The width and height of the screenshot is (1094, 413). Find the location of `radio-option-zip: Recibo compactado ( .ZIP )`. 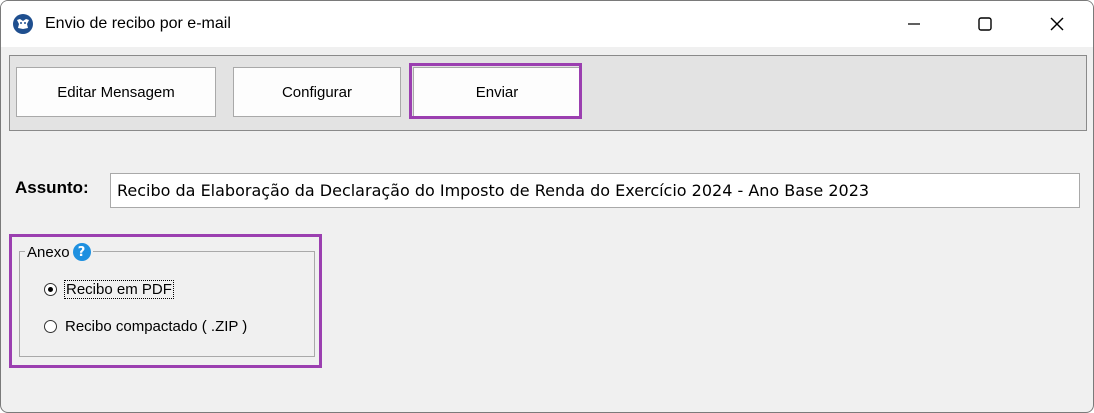

radio-option-zip: Recibo compactado ( .ZIP ) is located at coordinates (145, 326).